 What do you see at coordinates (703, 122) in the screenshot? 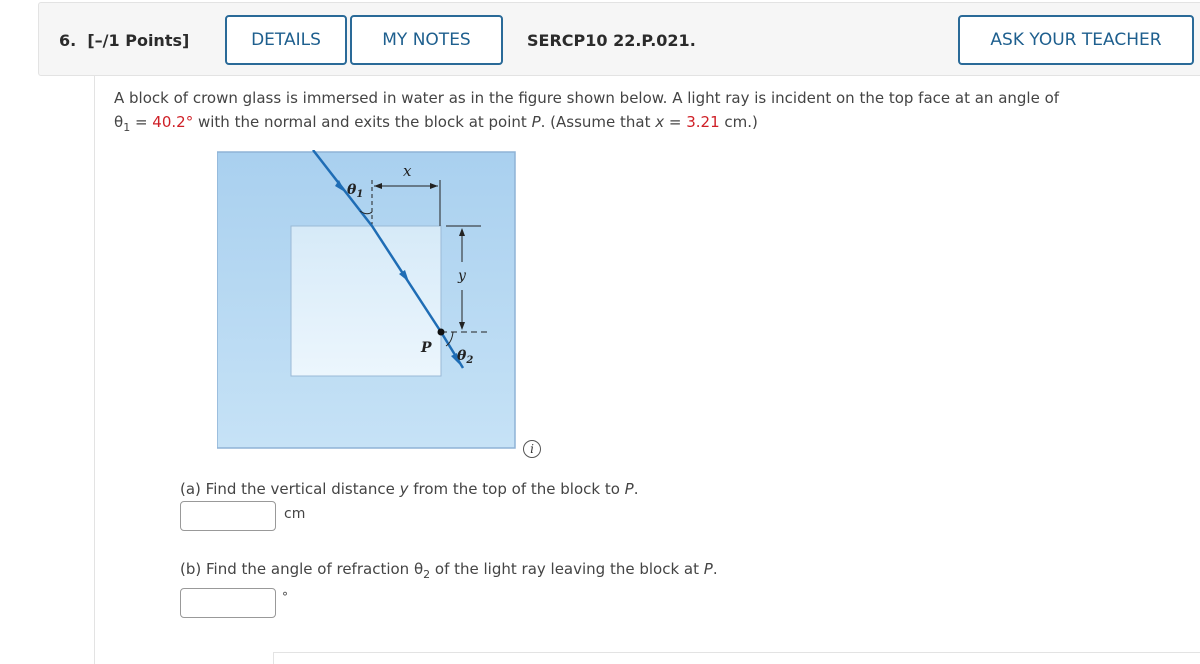
I see `x-value: 3.21` at bounding box center [703, 122].